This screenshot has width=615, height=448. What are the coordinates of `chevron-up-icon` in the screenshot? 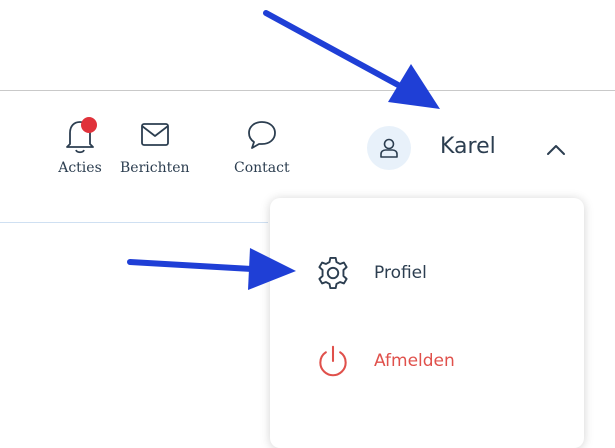 It's located at (556, 149).